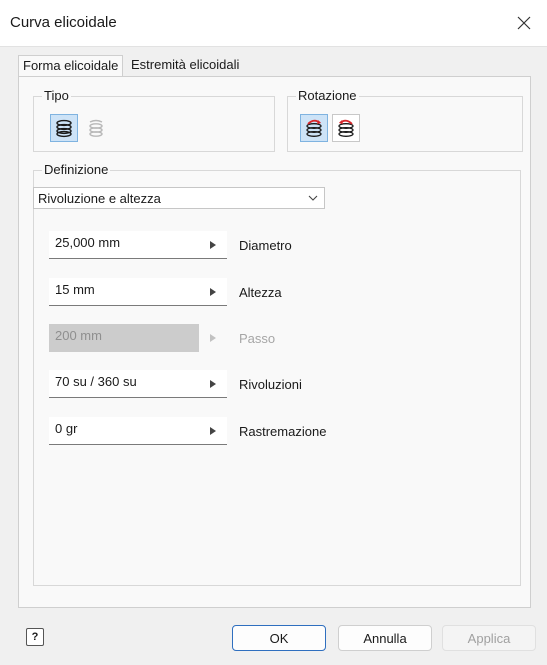 This screenshot has width=547, height=665. Describe the element at coordinates (257, 338) in the screenshot. I see `passo-label: Passo` at that location.